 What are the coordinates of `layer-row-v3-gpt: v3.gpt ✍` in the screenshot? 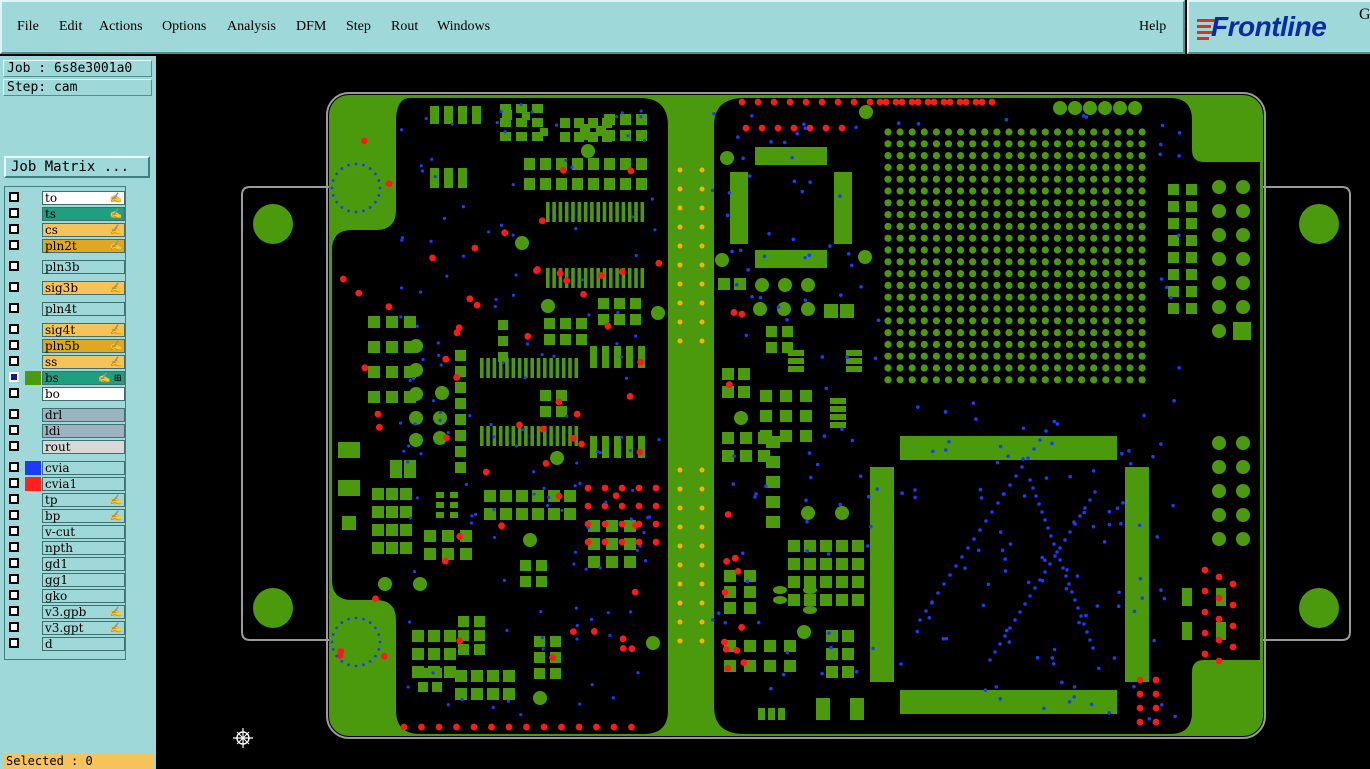 It's located at (66, 628).